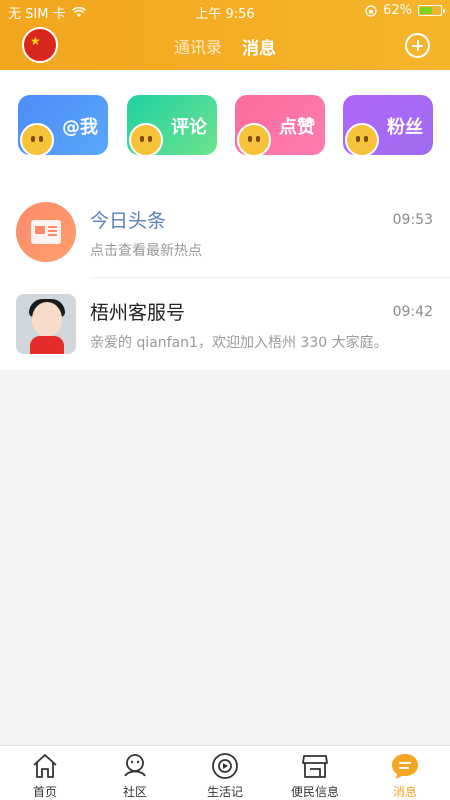 Image resolution: width=450 pixels, height=800 pixels. Describe the element at coordinates (225, 232) in the screenshot. I see `list-item: 今日头条 09:53 点击查看最新热点` at that location.